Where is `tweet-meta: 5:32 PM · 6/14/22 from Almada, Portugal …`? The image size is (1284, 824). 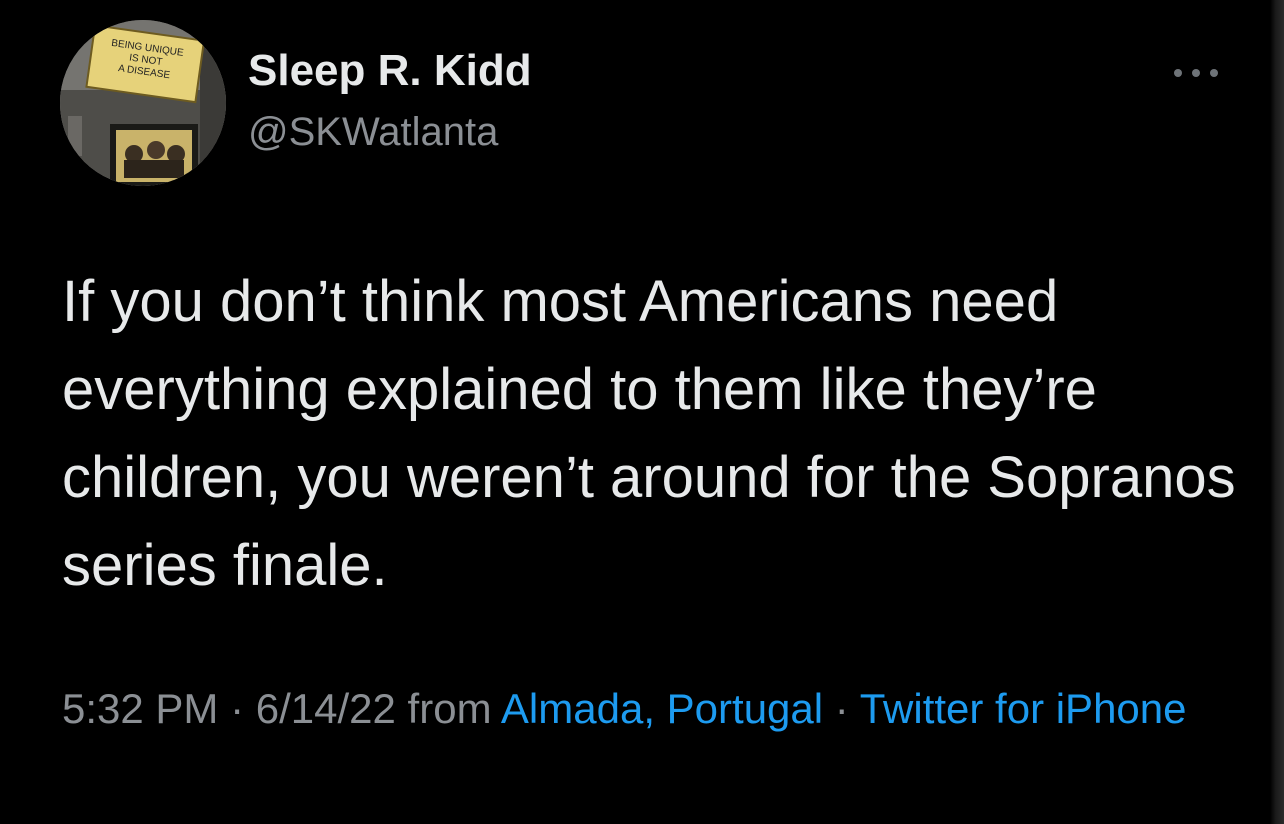 tweet-meta: 5:32 PM · 6/14/22 from Almada, Portugal … is located at coordinates (642, 709).